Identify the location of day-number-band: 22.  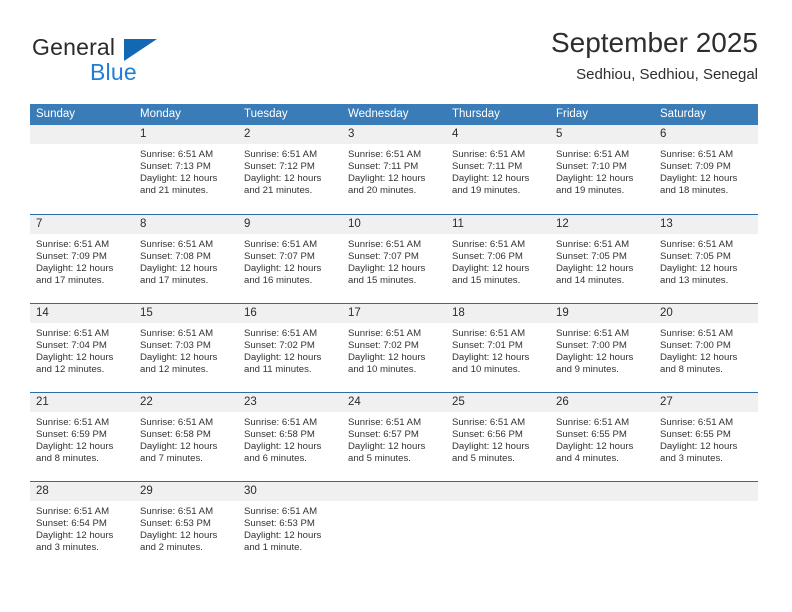
(186, 402).